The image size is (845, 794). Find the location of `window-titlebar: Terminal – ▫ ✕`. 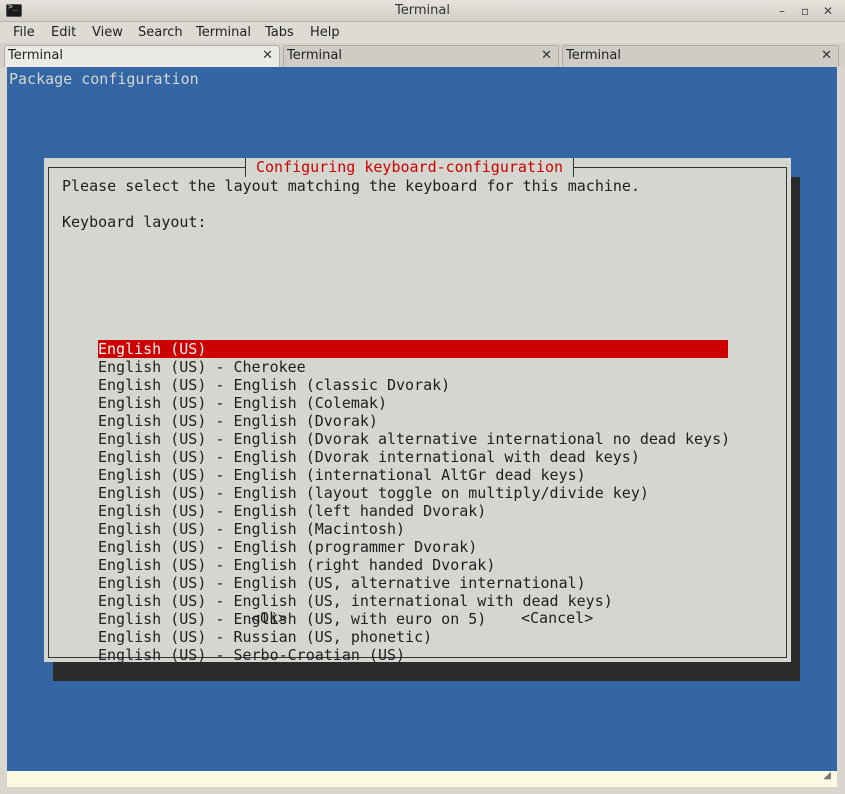

window-titlebar: Terminal – ▫ ✕ is located at coordinates (422, 11).